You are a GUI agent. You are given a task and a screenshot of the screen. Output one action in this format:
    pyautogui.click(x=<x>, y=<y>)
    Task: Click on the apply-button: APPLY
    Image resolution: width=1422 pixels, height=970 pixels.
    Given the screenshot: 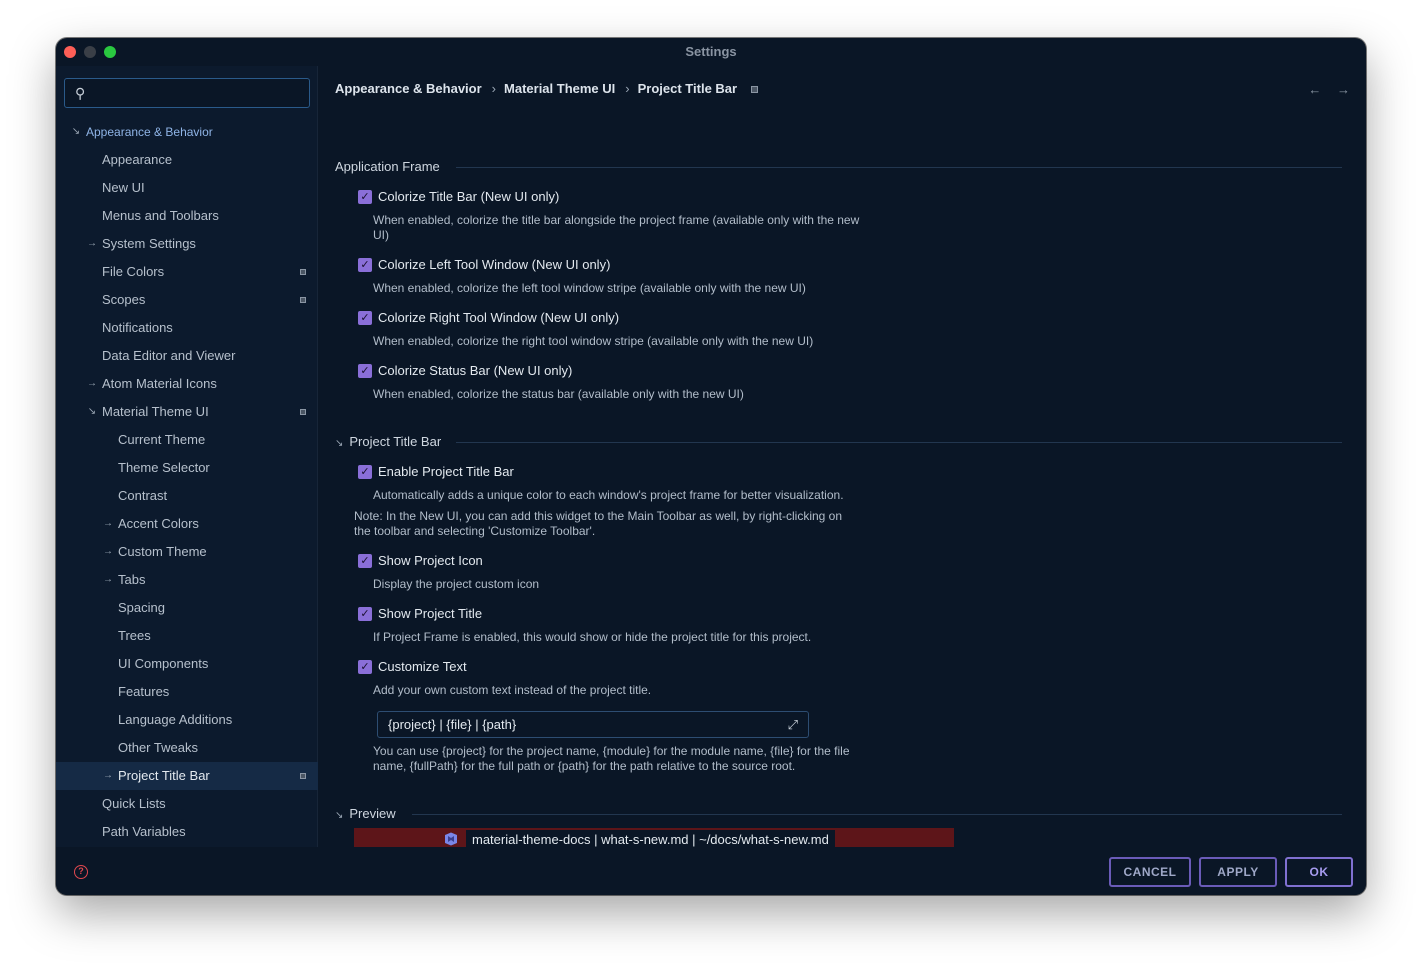 What is the action you would take?
    pyautogui.click(x=1238, y=872)
    